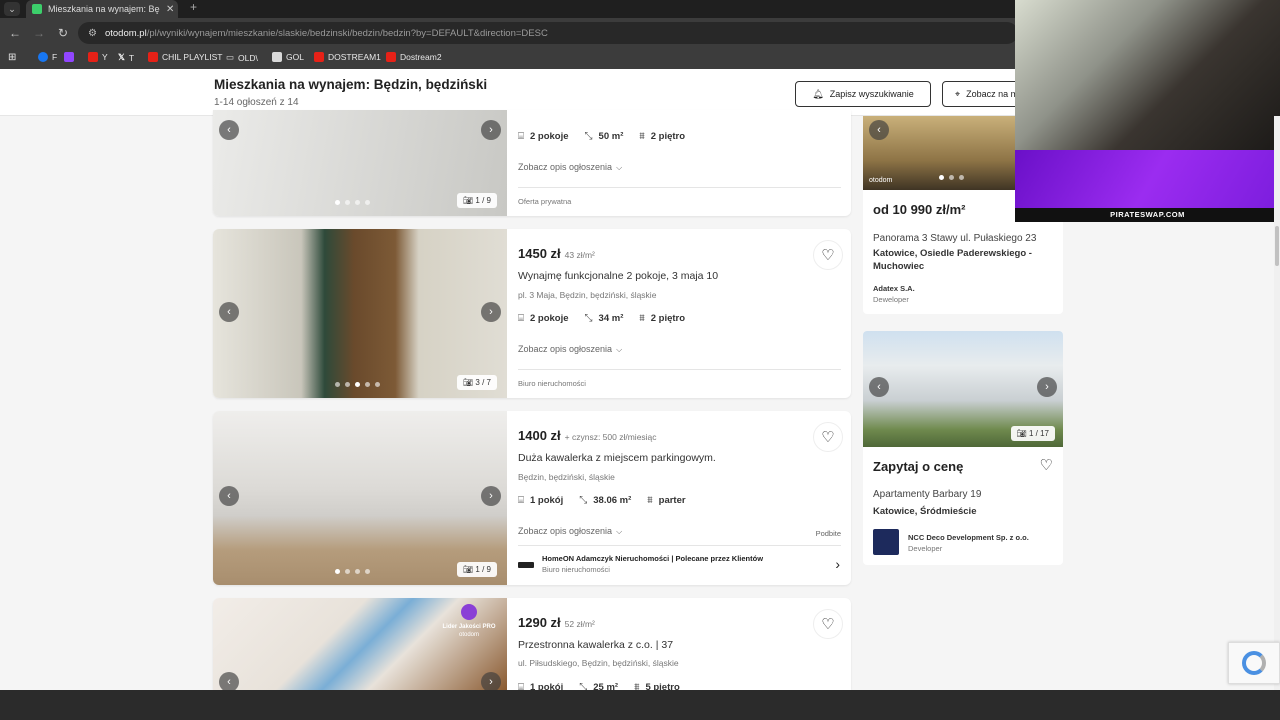 The image size is (1280, 720). I want to click on developer-logo, so click(886, 542).